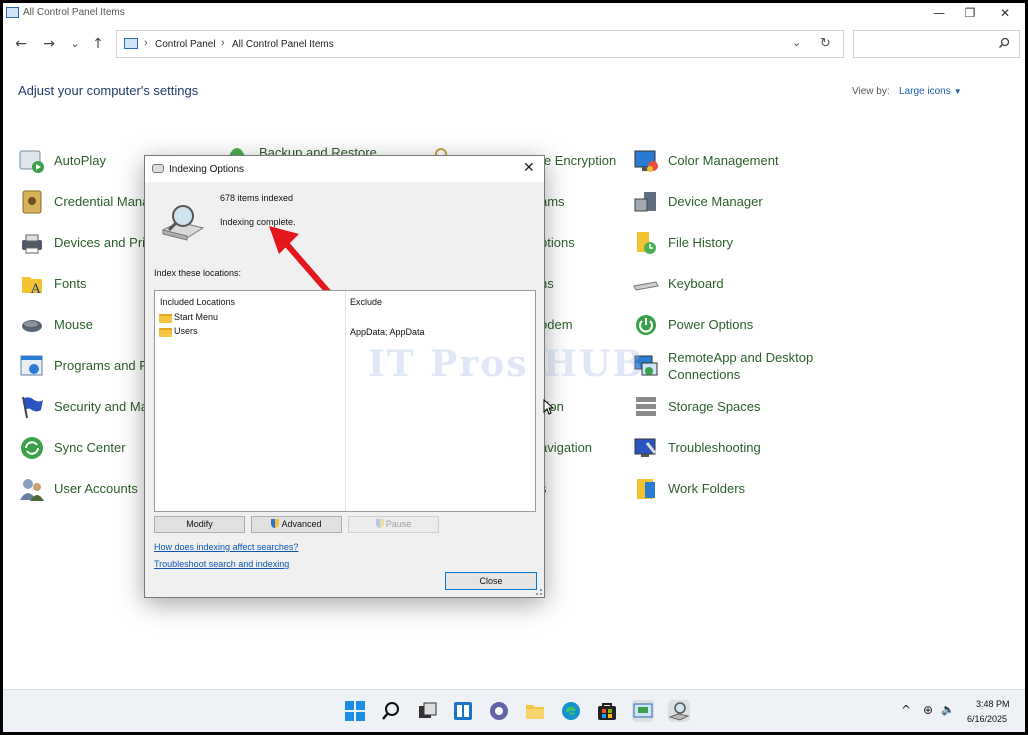  What do you see at coordinates (529, 168) in the screenshot?
I see `dialog-close-icon: ✕` at bounding box center [529, 168].